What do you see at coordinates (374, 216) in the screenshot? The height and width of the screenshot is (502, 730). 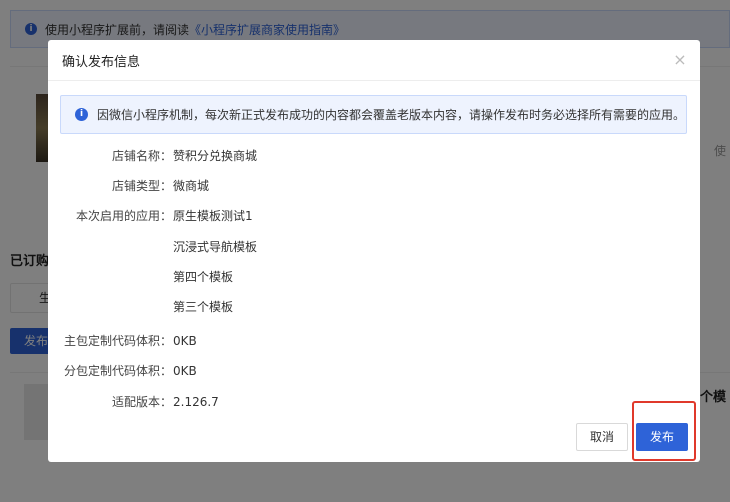 I see `apps-row: 本次启用的应用： 原生模板测试1` at bounding box center [374, 216].